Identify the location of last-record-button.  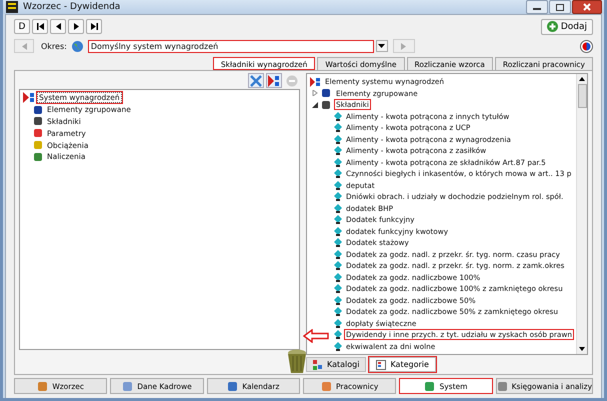
(94, 26).